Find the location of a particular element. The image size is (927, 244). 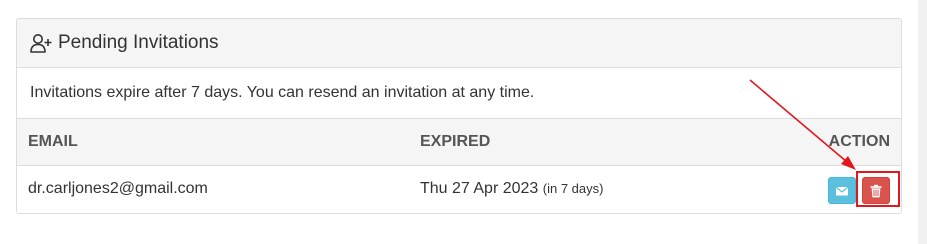

column-header-email: EMAIL is located at coordinates (53, 141).